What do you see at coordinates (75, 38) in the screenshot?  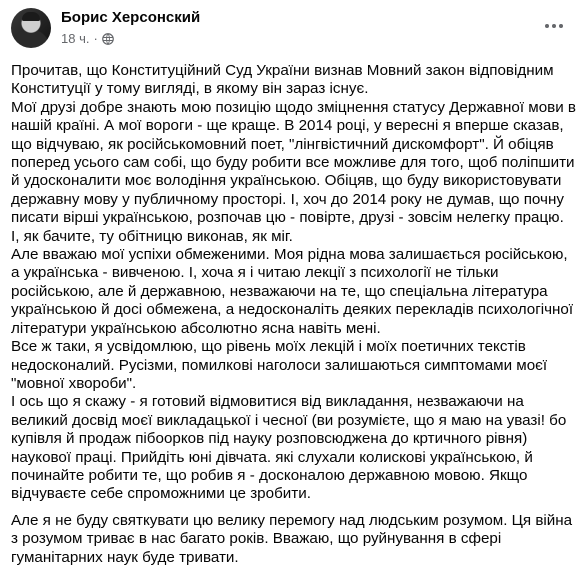 I see `post-time: 18 ч.` at bounding box center [75, 38].